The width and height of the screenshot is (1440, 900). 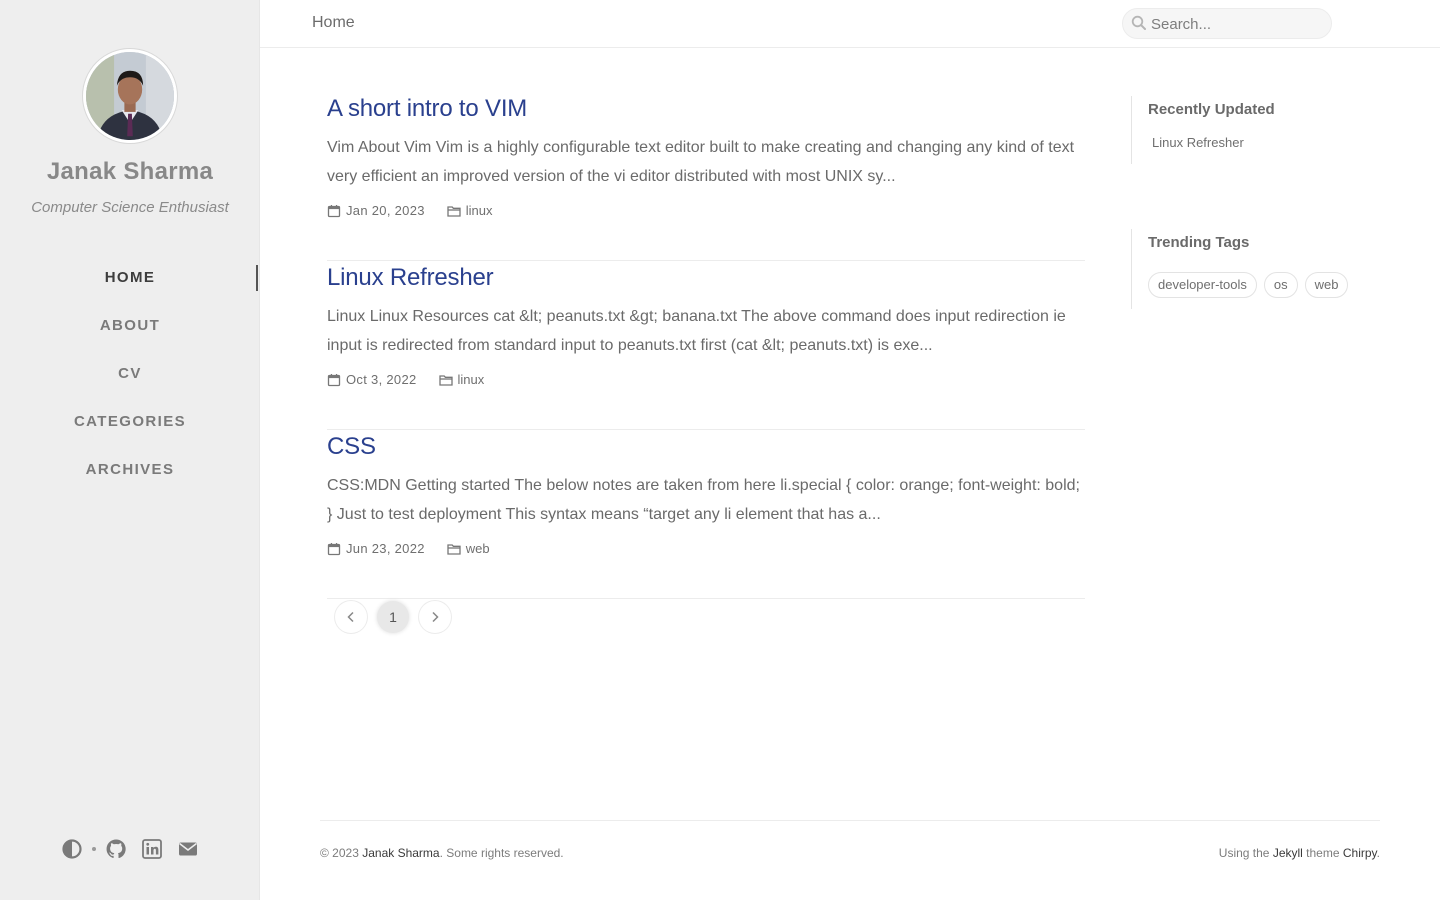 I want to click on post-category: web, so click(x=478, y=548).